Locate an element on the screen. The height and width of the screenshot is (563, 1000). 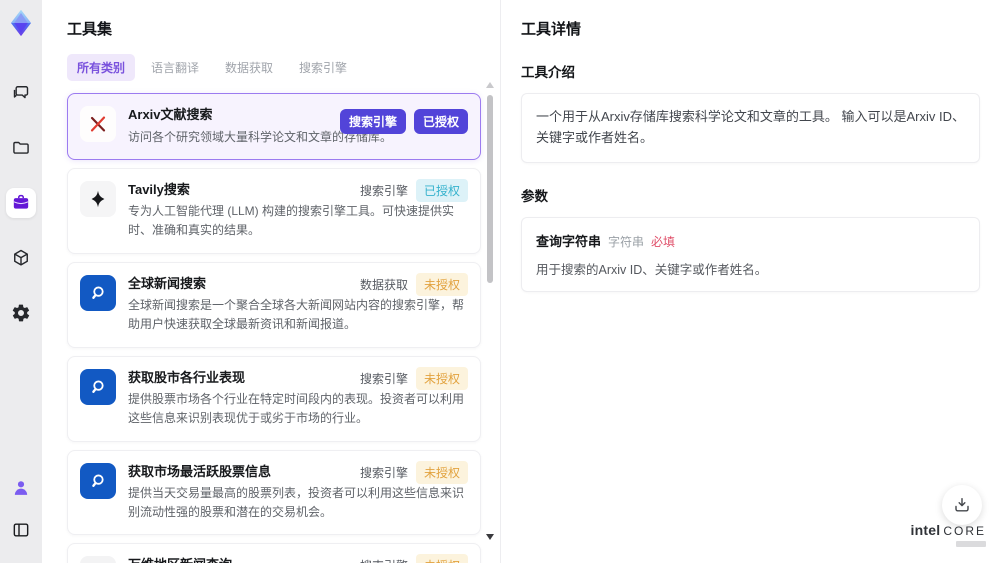
download-button is located at coordinates (962, 505).